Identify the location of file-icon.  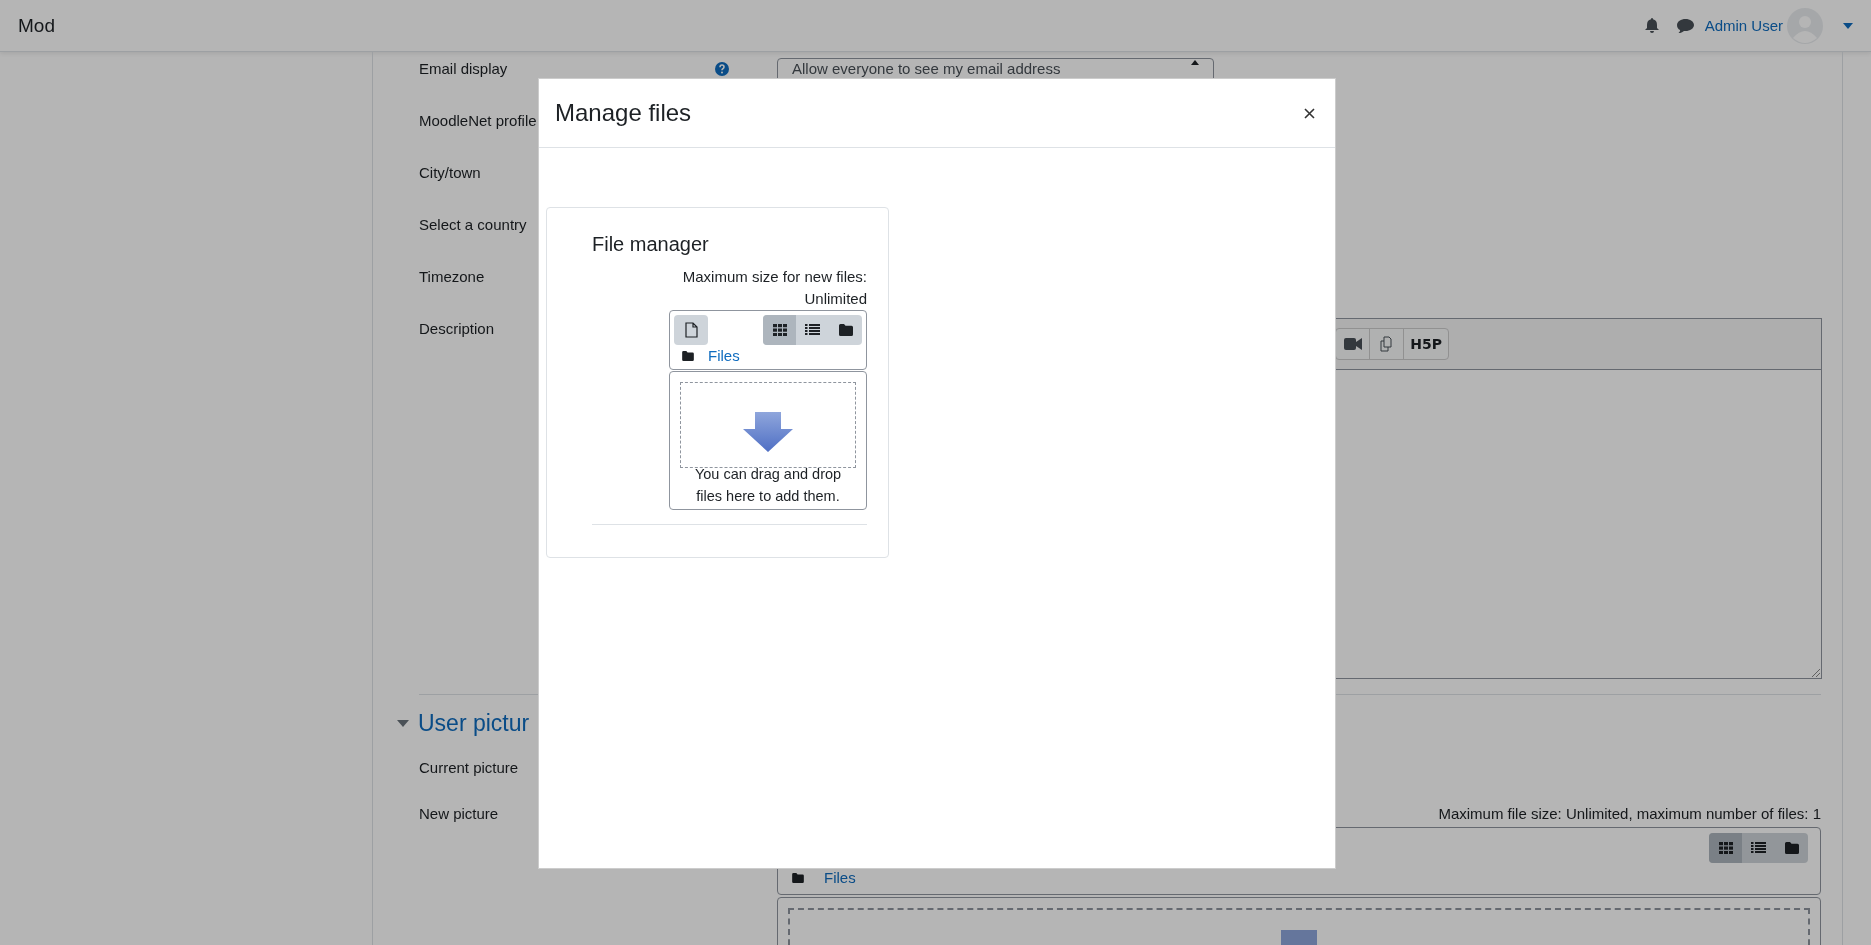
(691, 330).